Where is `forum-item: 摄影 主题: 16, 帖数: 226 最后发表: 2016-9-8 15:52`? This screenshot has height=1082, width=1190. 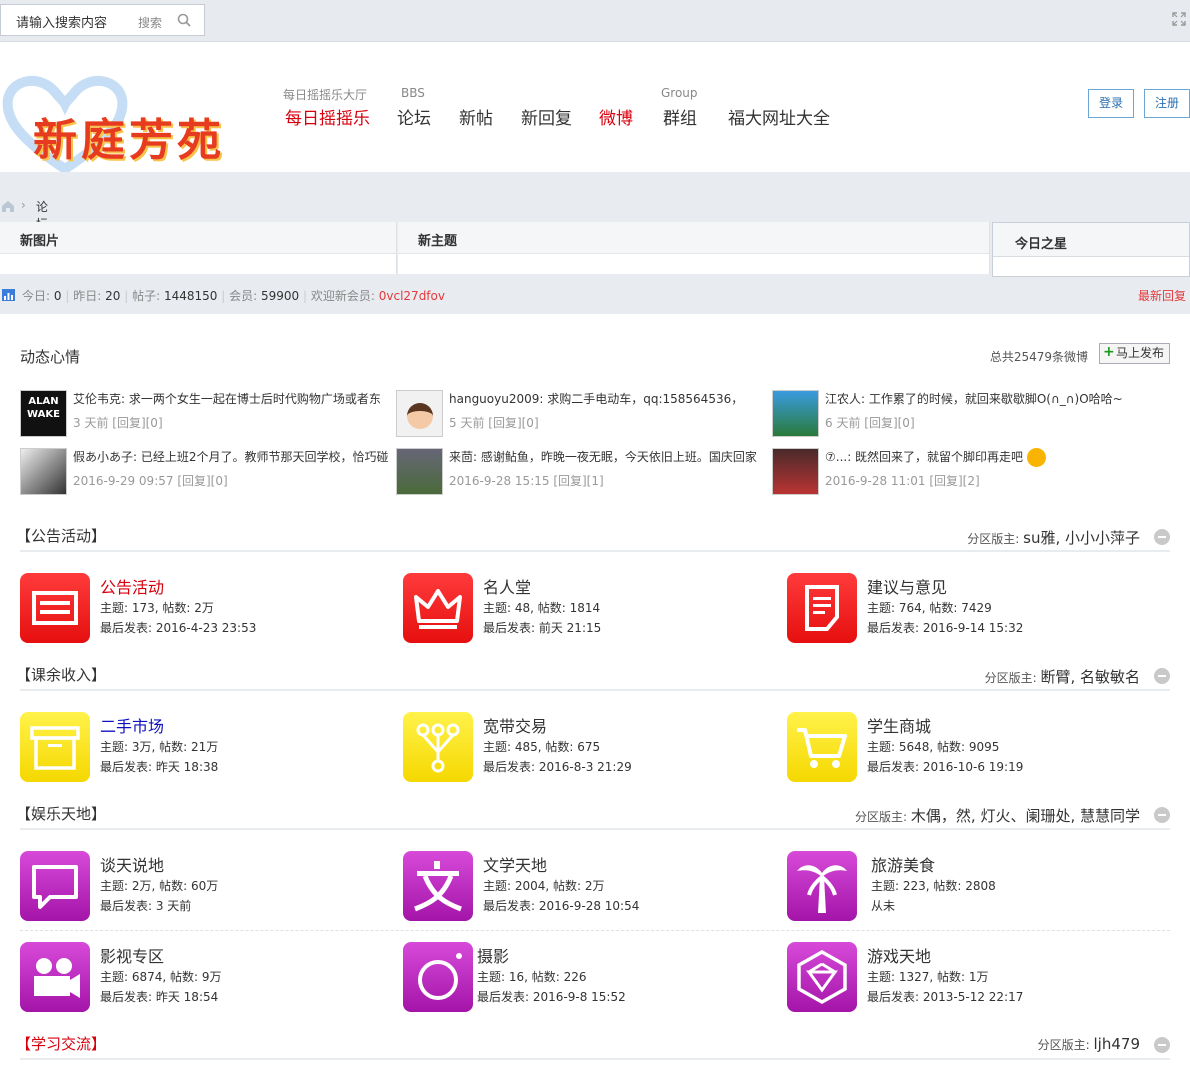 forum-item: 摄影 主题: 16, 帖数: 226 最后发表: 2016-9-8 15:52 is located at coordinates (588, 978).